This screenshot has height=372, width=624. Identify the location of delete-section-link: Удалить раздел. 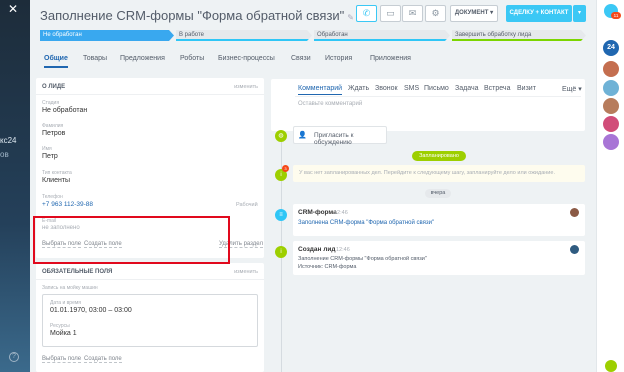
(241, 244).